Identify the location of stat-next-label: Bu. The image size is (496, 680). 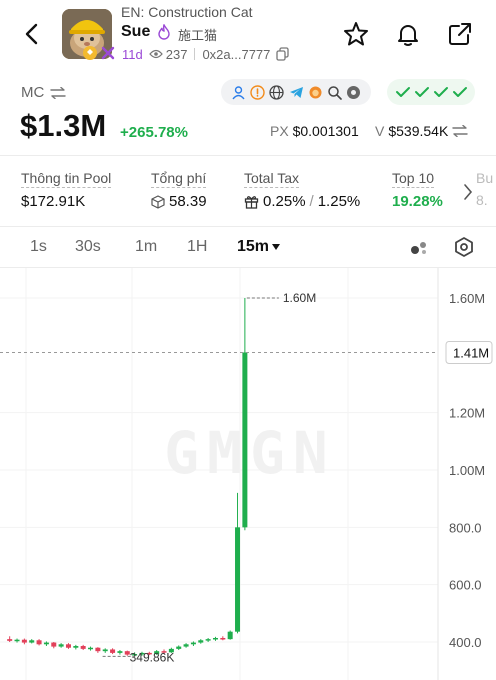
(485, 178).